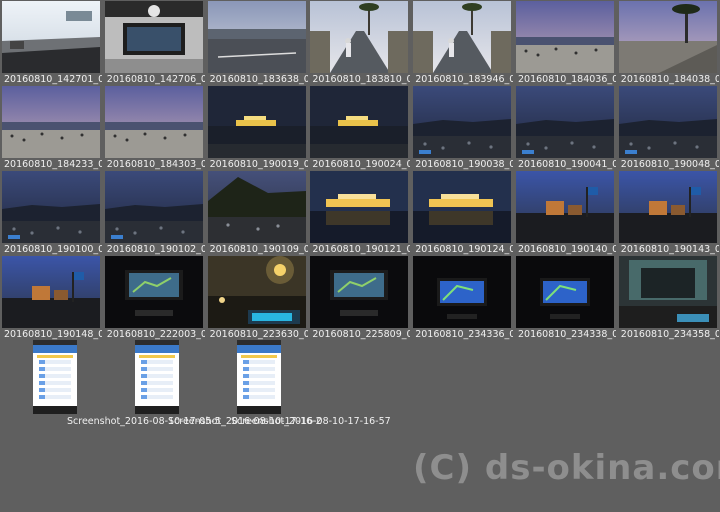 Image resolution: width=720 pixels, height=512 pixels. I want to click on thumbnail-filename: 20160810_234336_0, so click(464, 334).